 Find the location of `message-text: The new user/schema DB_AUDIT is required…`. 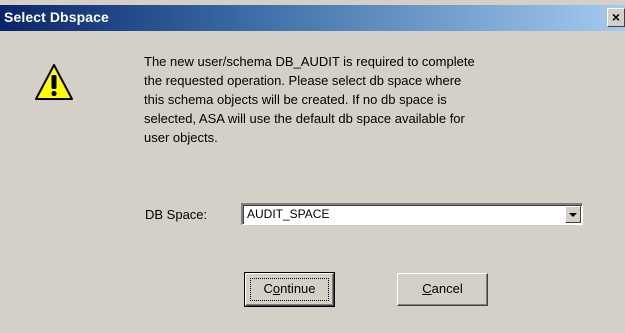

message-text: The new user/schema DB_AUDIT is required… is located at coordinates (309, 99).